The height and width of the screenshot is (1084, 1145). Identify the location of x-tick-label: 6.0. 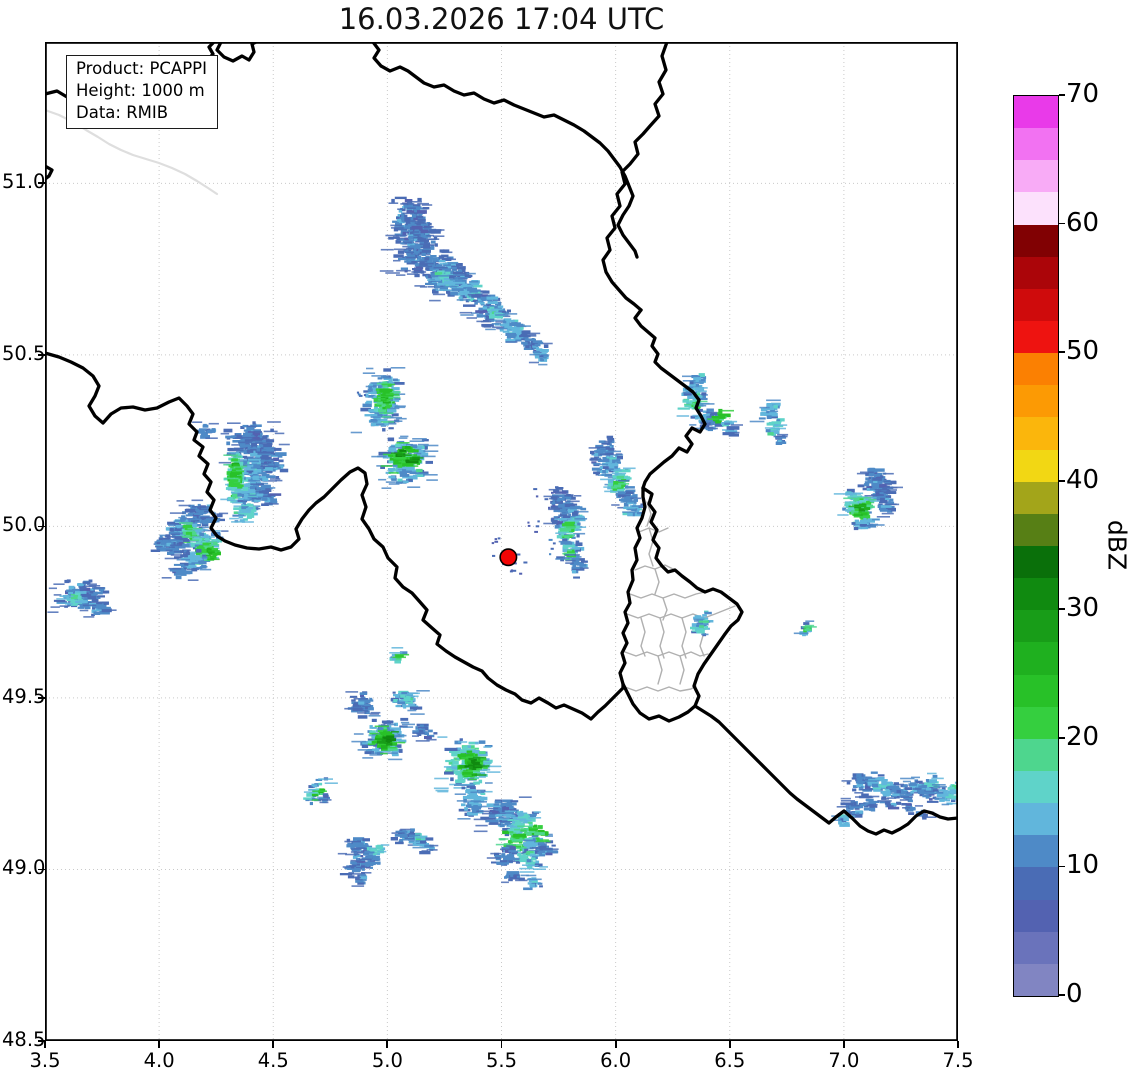
(616, 1060).